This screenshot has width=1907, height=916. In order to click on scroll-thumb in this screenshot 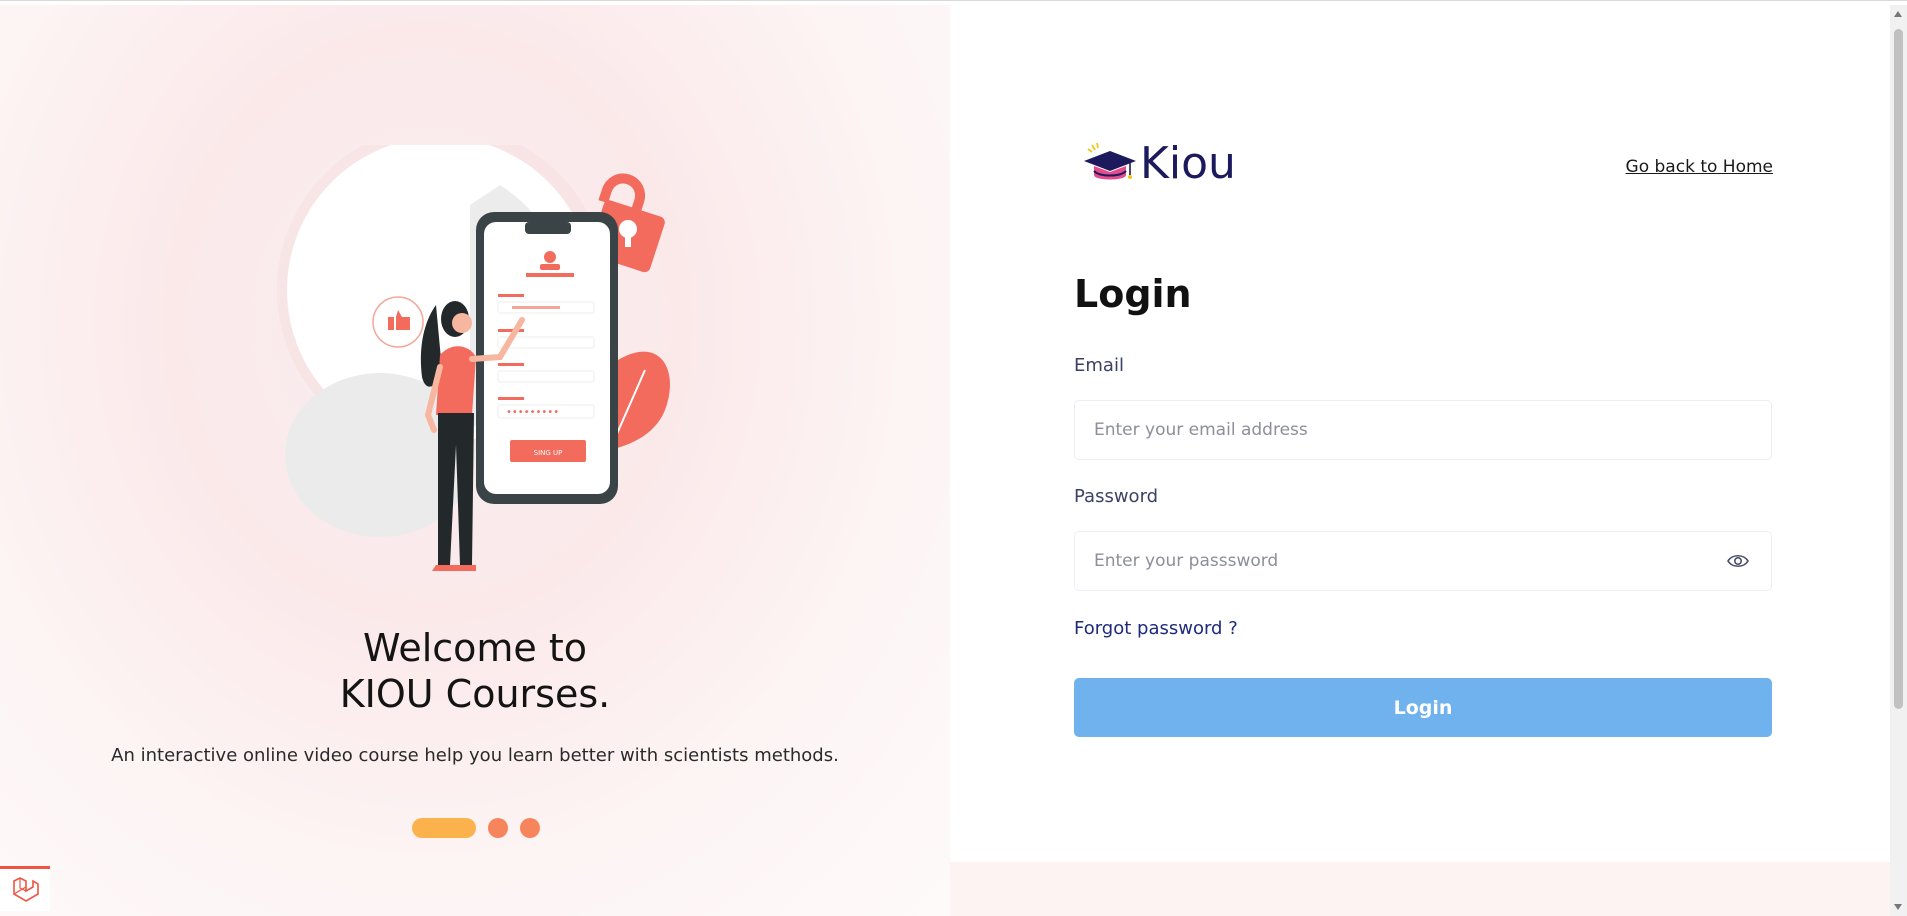, I will do `click(1898, 369)`.